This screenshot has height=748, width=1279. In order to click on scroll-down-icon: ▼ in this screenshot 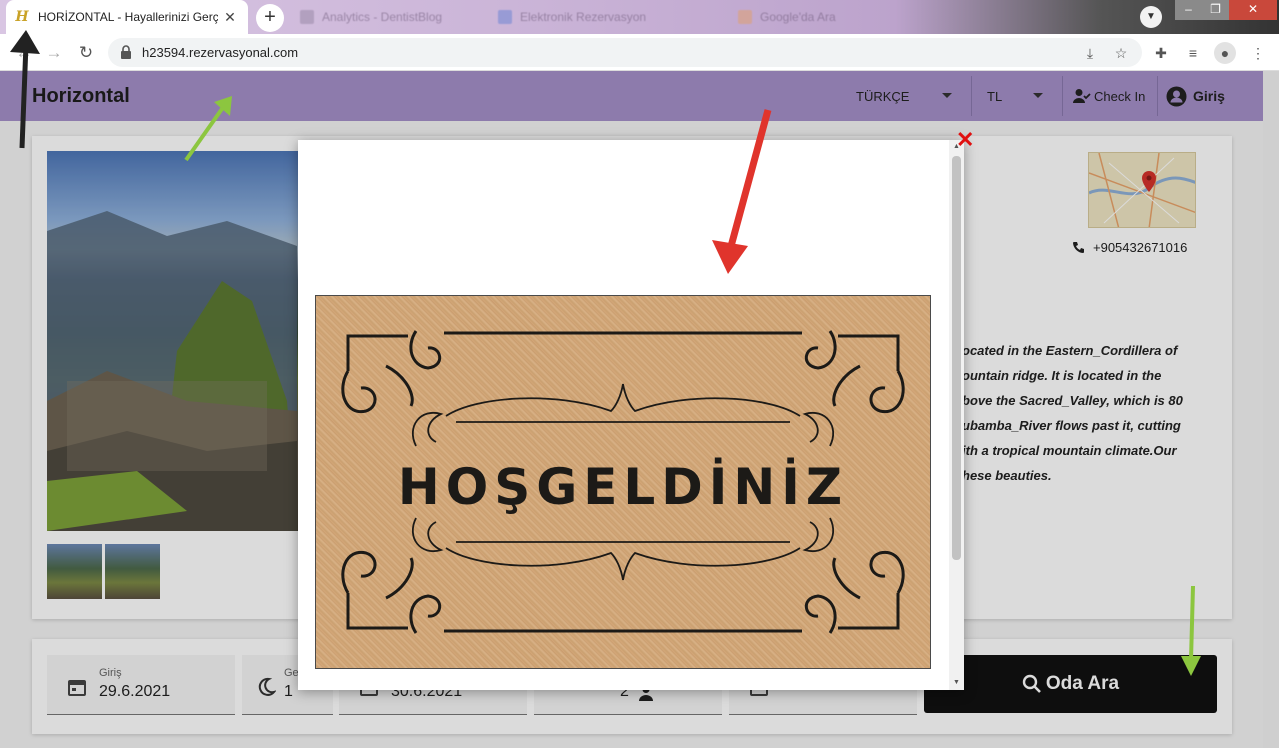, I will do `click(956, 683)`.